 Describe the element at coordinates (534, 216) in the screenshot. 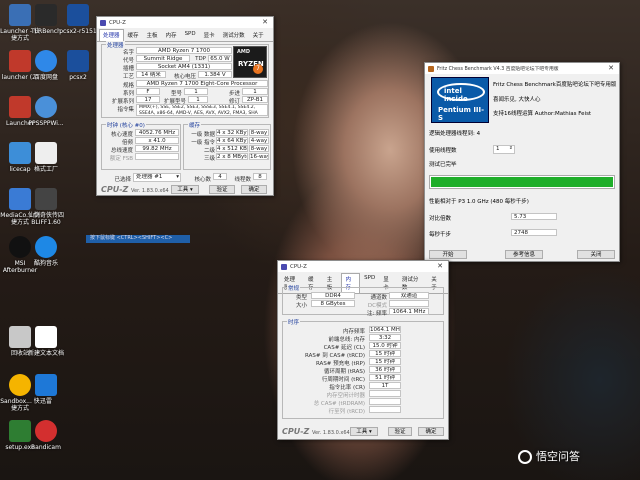

I see `ratio-value: 5.73` at that location.